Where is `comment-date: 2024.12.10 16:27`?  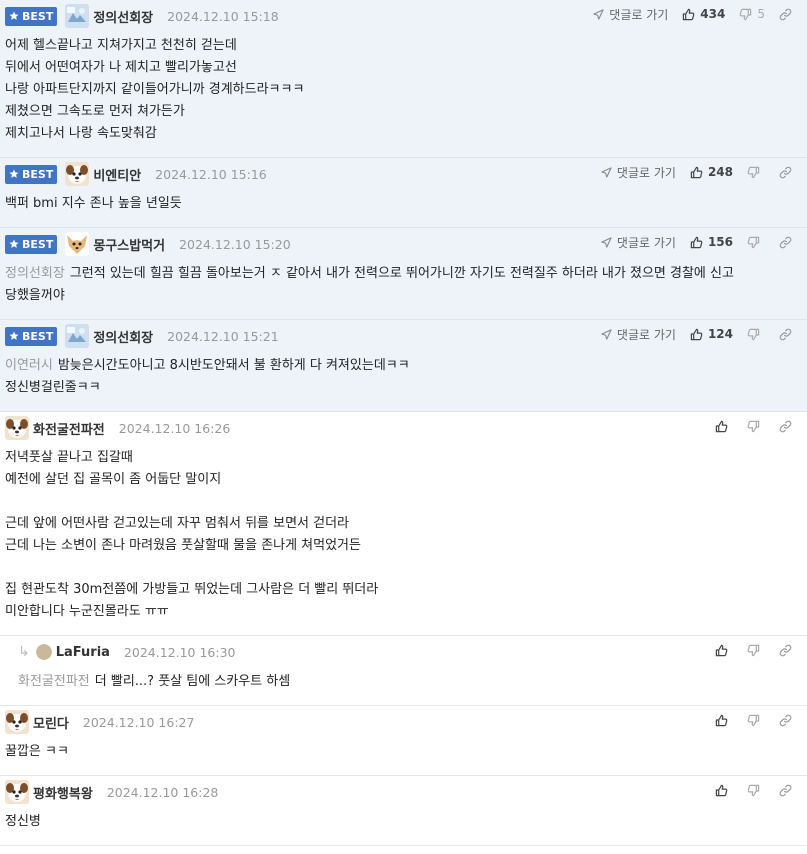 comment-date: 2024.12.10 16:27 is located at coordinates (138, 722).